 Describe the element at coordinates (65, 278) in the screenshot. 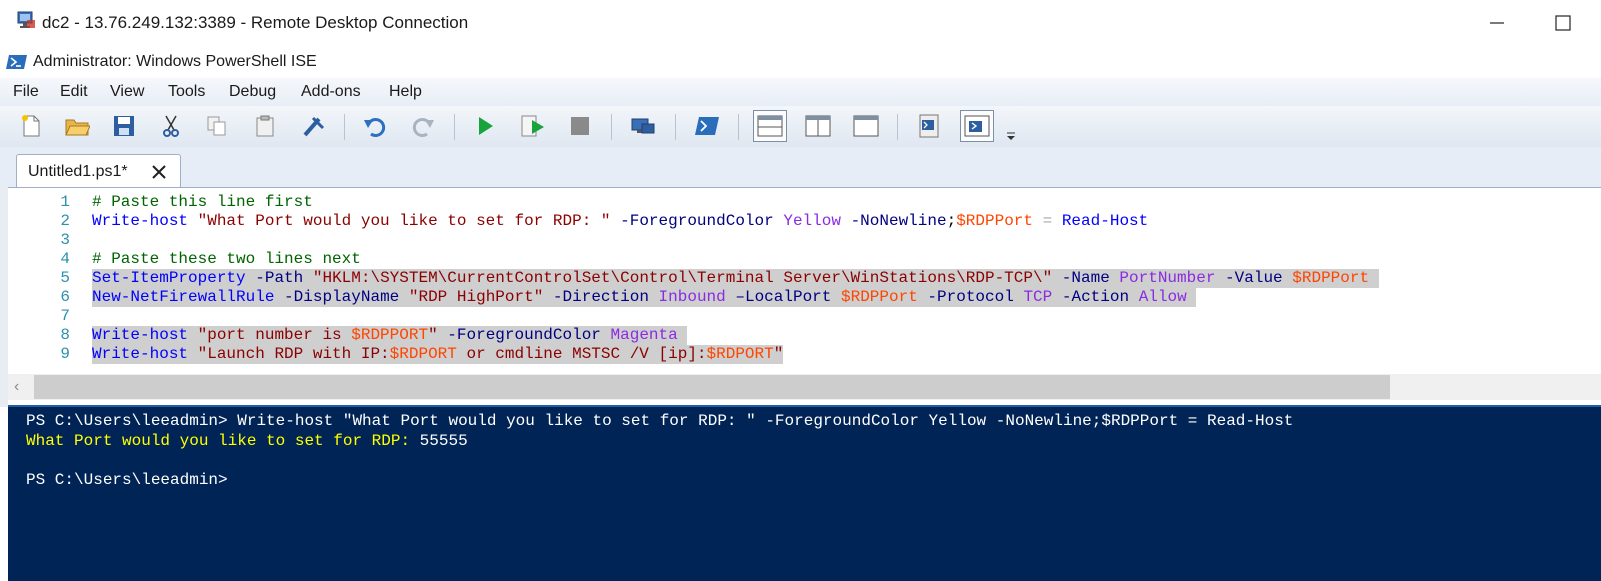

I see `line-number: 5` at that location.